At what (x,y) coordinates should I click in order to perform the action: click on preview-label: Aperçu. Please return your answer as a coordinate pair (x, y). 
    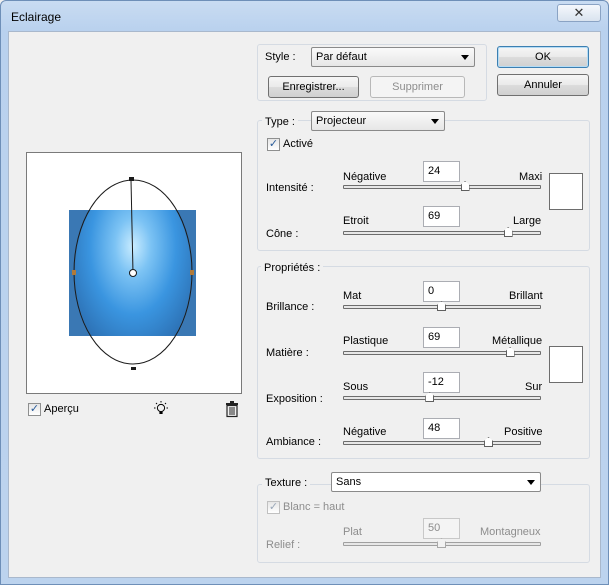
    Looking at the image, I should click on (61, 409).